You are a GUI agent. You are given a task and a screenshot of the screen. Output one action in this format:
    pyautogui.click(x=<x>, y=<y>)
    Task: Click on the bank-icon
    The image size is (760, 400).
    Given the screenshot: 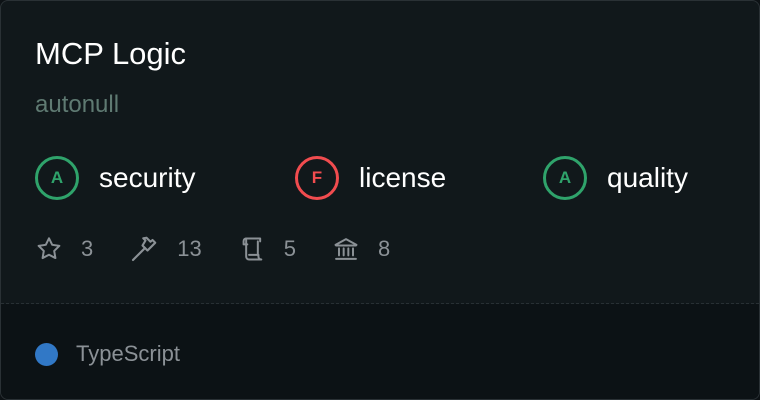 What is the action you would take?
    pyautogui.click(x=346, y=249)
    